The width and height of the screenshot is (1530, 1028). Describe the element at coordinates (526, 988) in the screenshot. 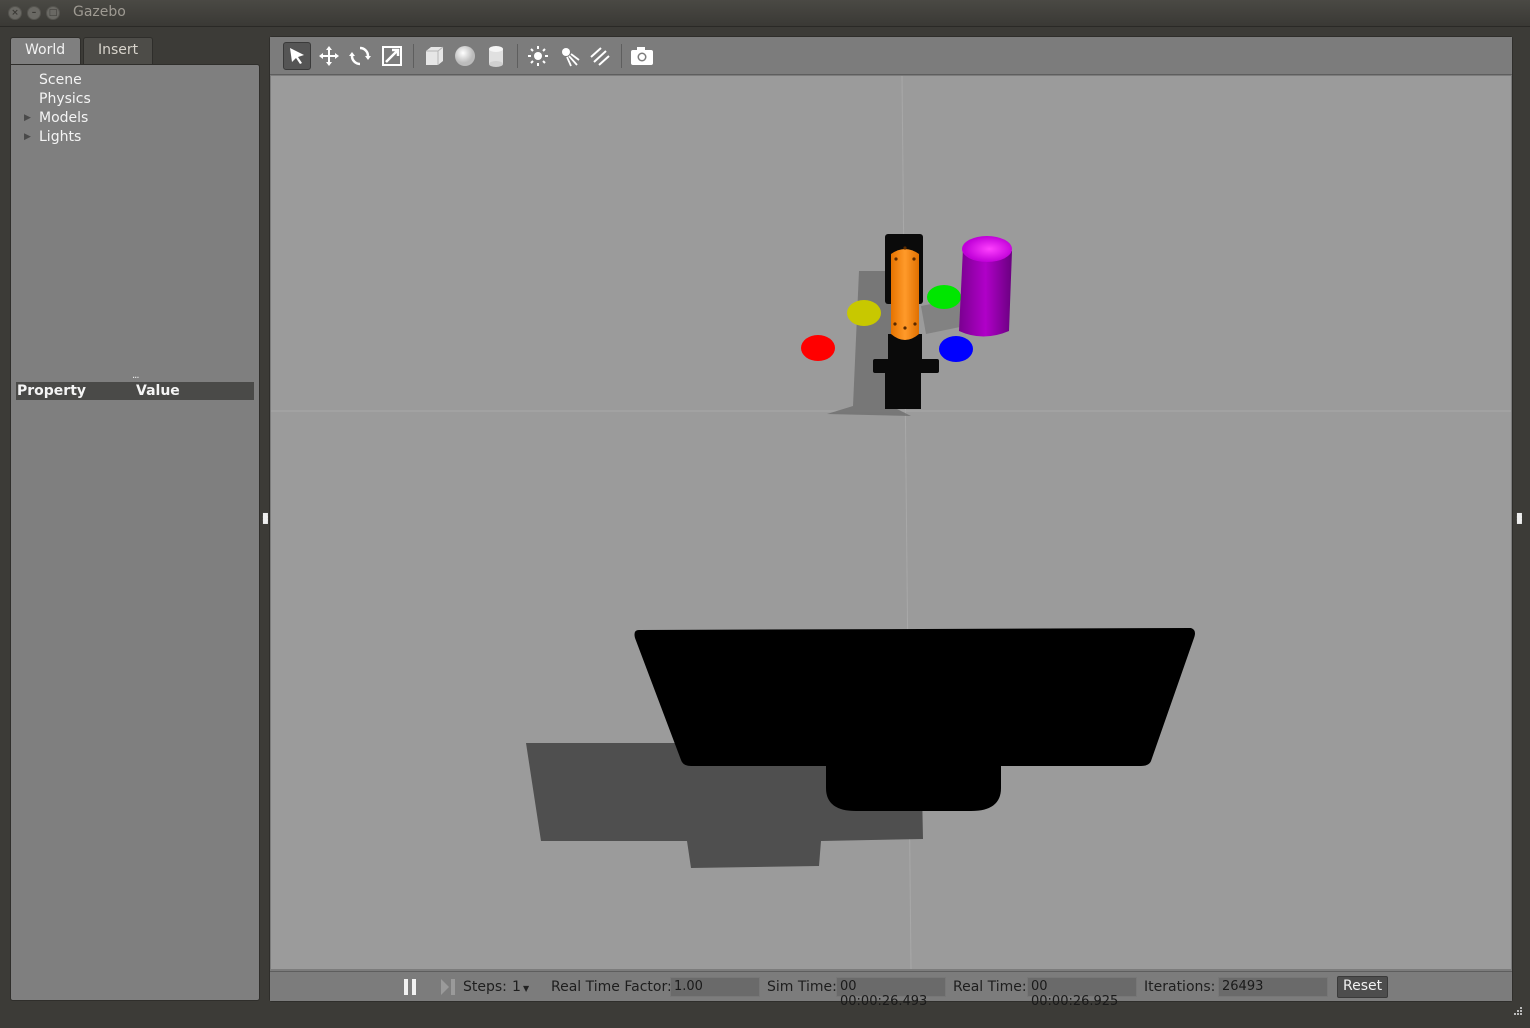

I see `chevron-down-icon: ▼` at that location.